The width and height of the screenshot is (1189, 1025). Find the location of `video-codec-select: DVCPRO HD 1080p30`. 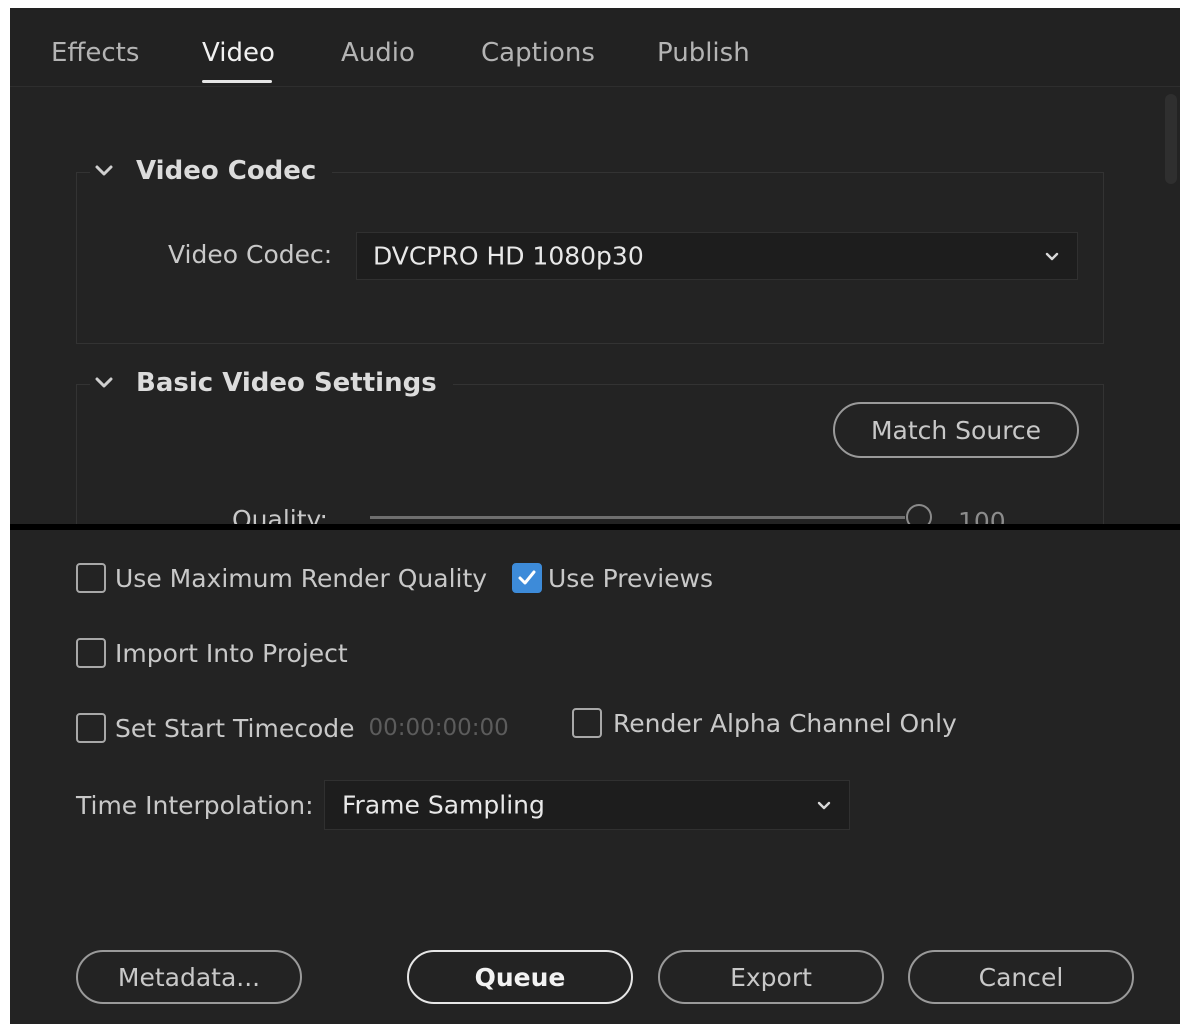

video-codec-select: DVCPRO HD 1080p30 is located at coordinates (717, 256).